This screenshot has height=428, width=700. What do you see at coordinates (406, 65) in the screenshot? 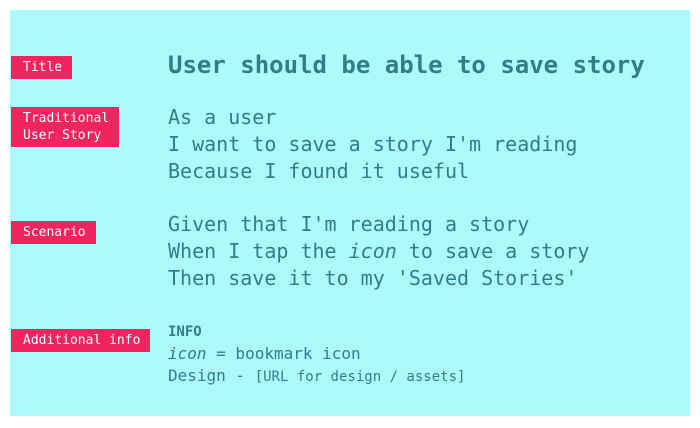
I see `story-title: User should be able to save story` at bounding box center [406, 65].